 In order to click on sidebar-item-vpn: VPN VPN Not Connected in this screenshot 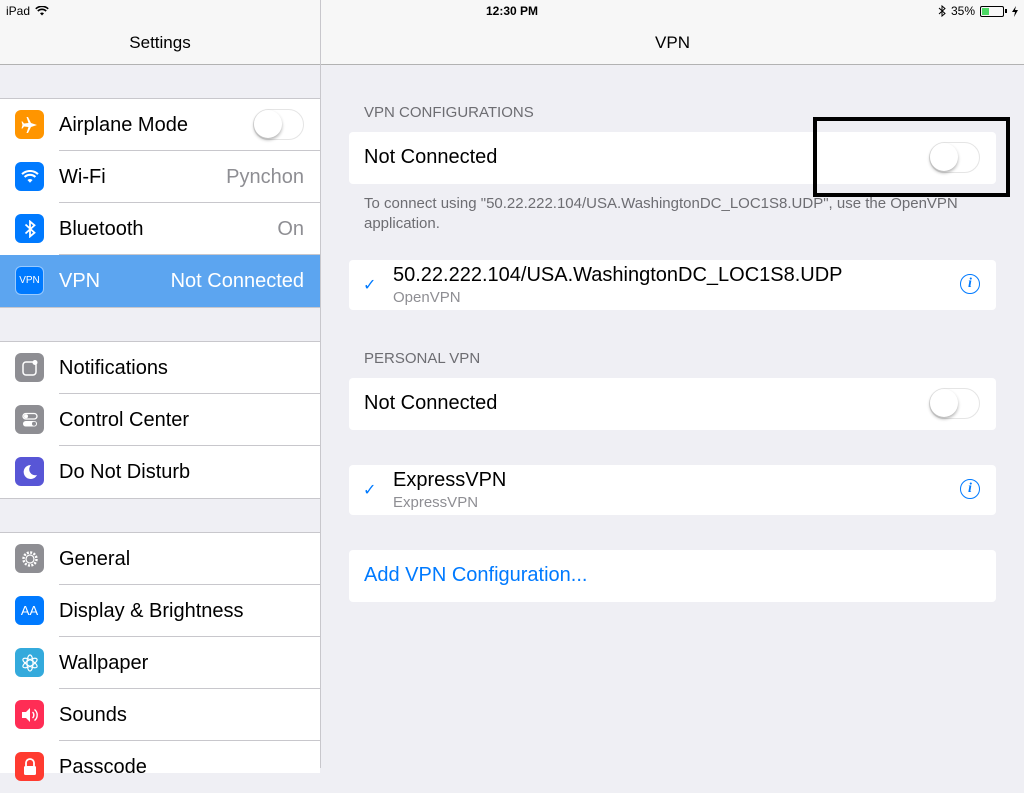, I will do `click(160, 281)`.